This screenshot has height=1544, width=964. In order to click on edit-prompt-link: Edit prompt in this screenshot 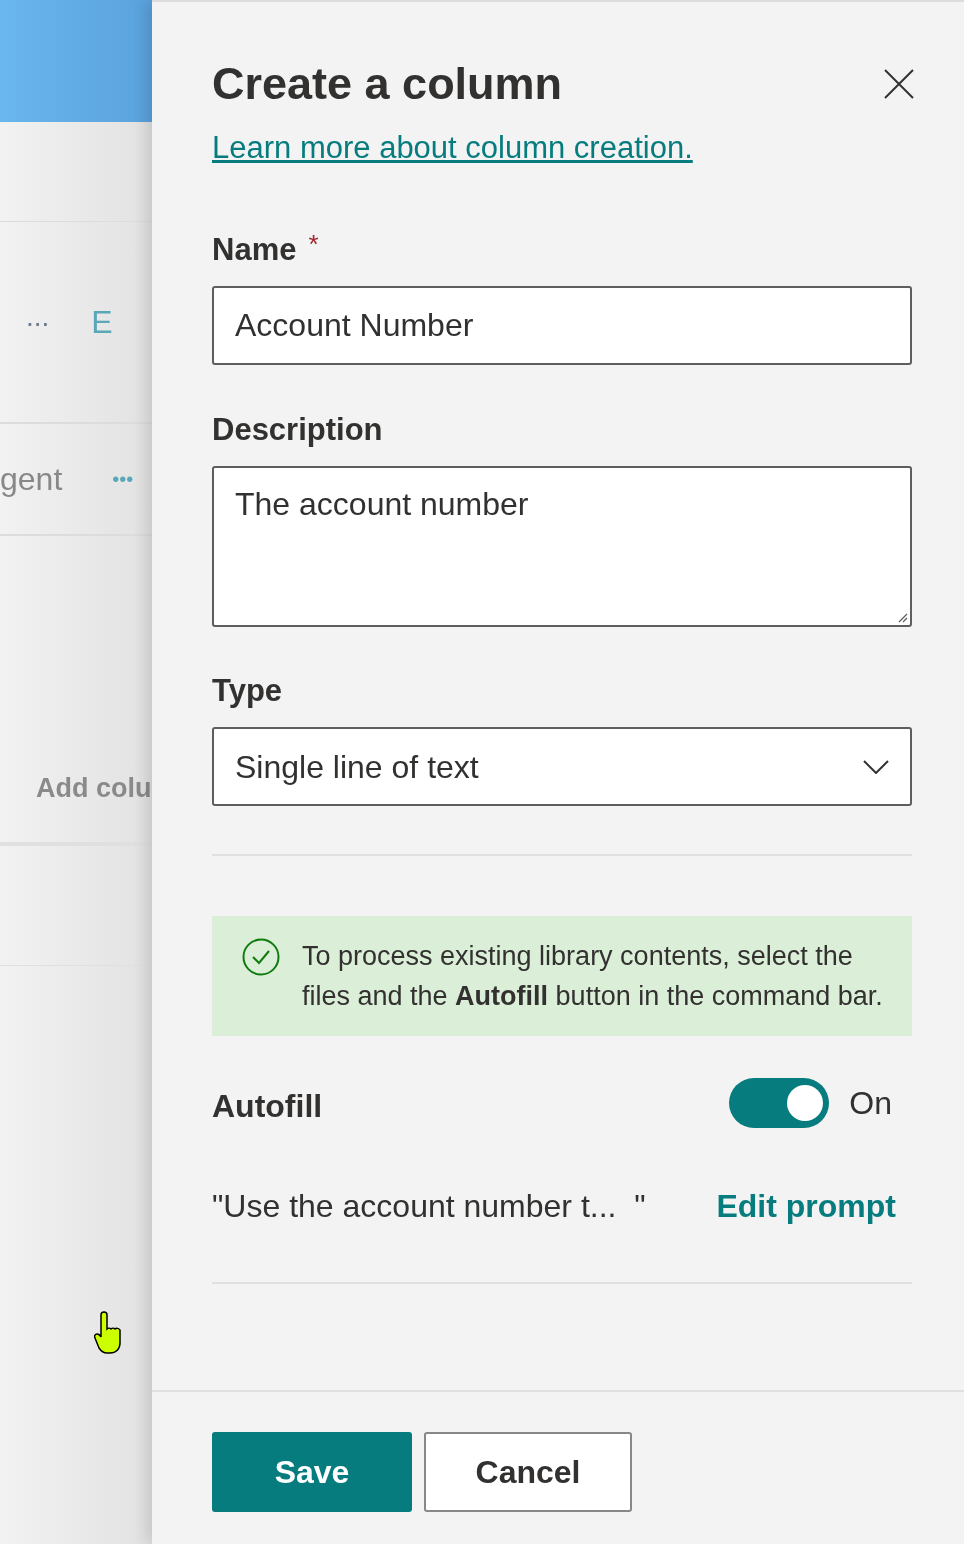, I will do `click(806, 1206)`.